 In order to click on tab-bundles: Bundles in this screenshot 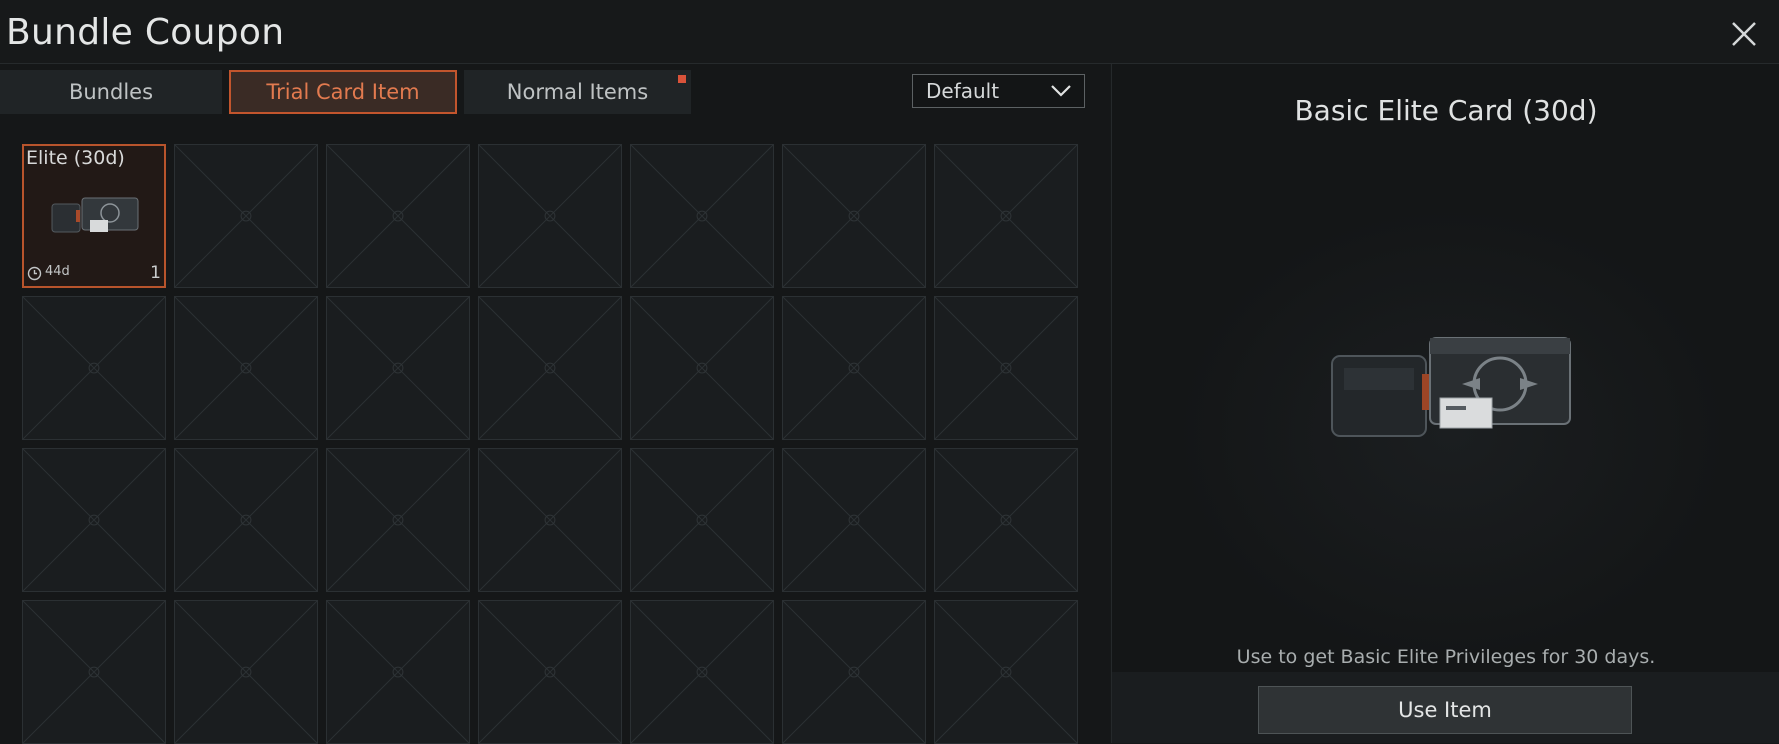, I will do `click(111, 92)`.